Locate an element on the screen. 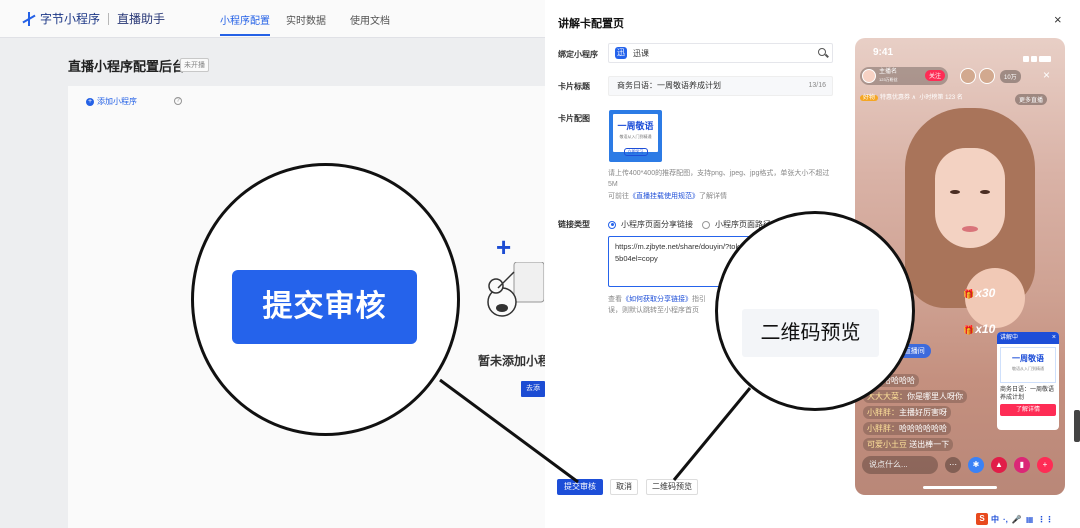 The height and width of the screenshot is (528, 1080). zoom-callout-submit: 提交审核 is located at coordinates (325, 299).